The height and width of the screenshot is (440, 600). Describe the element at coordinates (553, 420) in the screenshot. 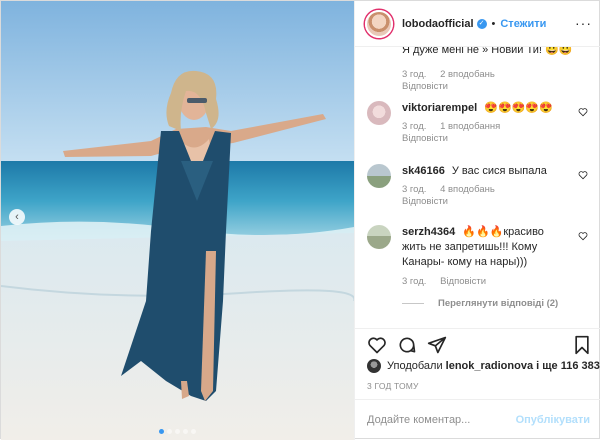

I see `publish-button: Опублікувати` at that location.